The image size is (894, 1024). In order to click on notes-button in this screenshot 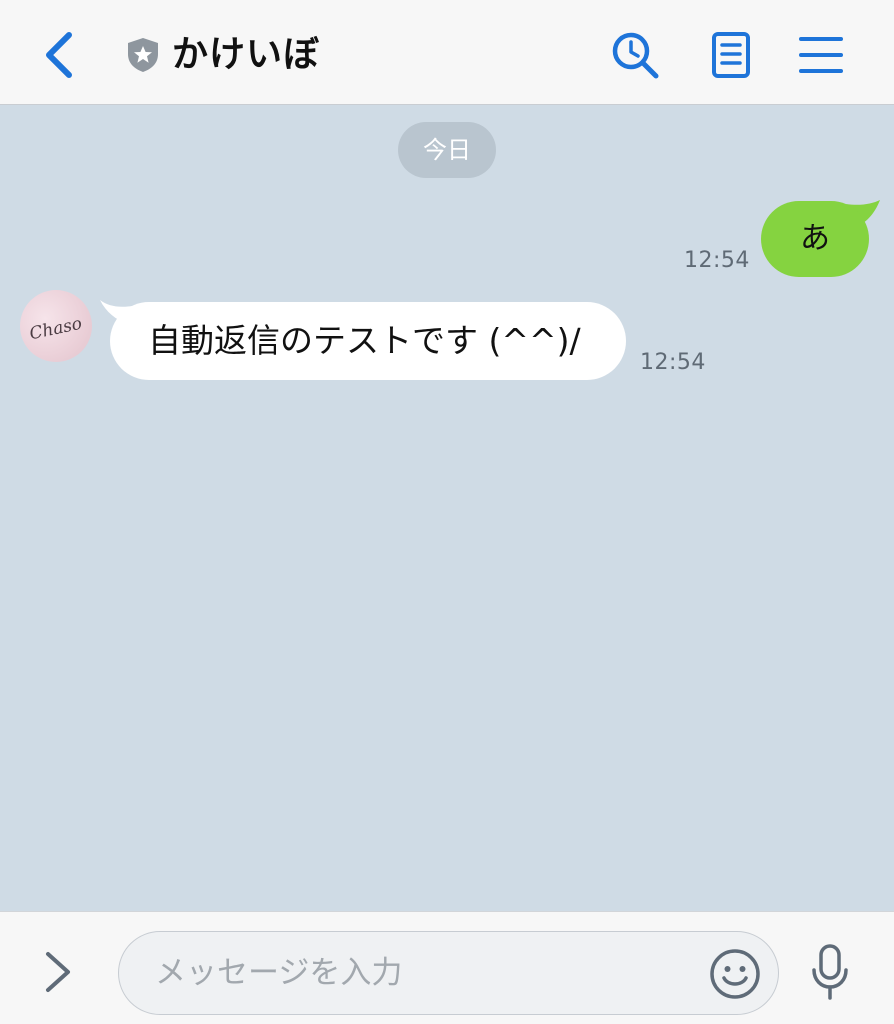, I will do `click(731, 55)`.